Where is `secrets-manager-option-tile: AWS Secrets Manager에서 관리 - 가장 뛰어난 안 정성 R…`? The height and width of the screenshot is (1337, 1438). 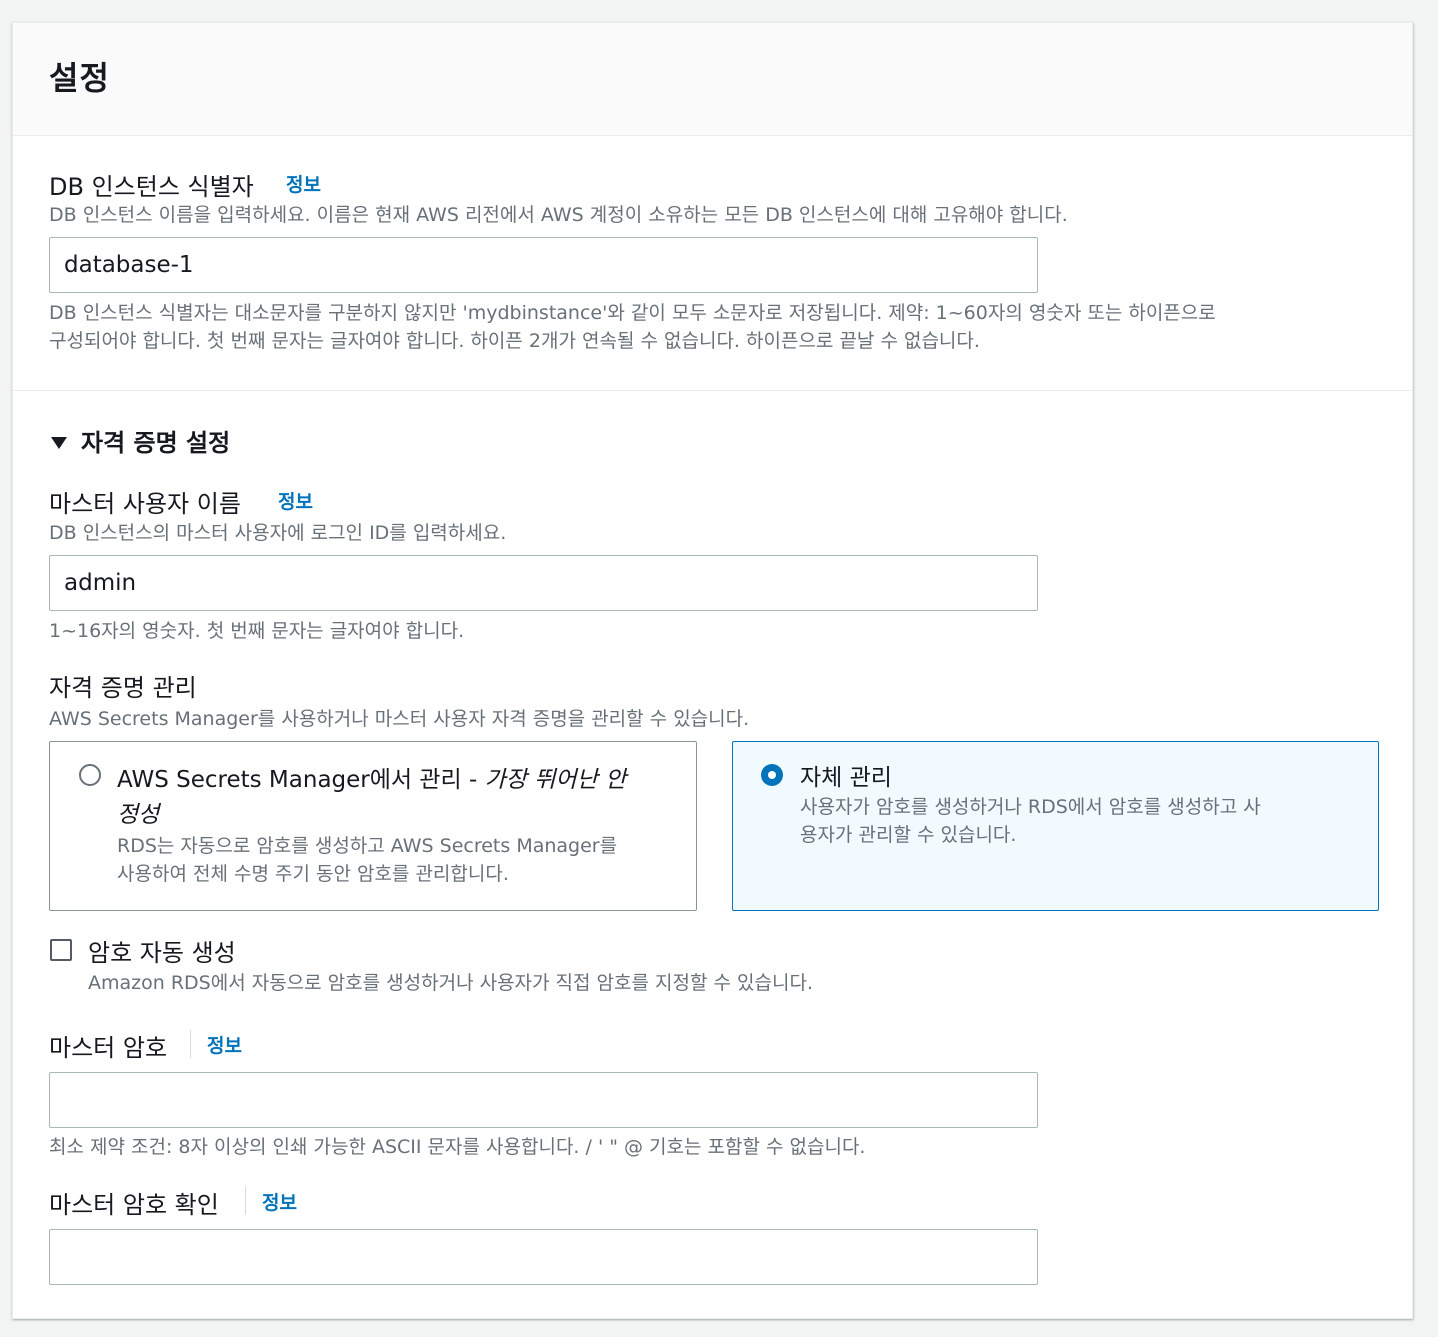
secrets-manager-option-tile: AWS Secrets Manager에서 관리 - 가장 뛰어난 안 정성 R… is located at coordinates (373, 826).